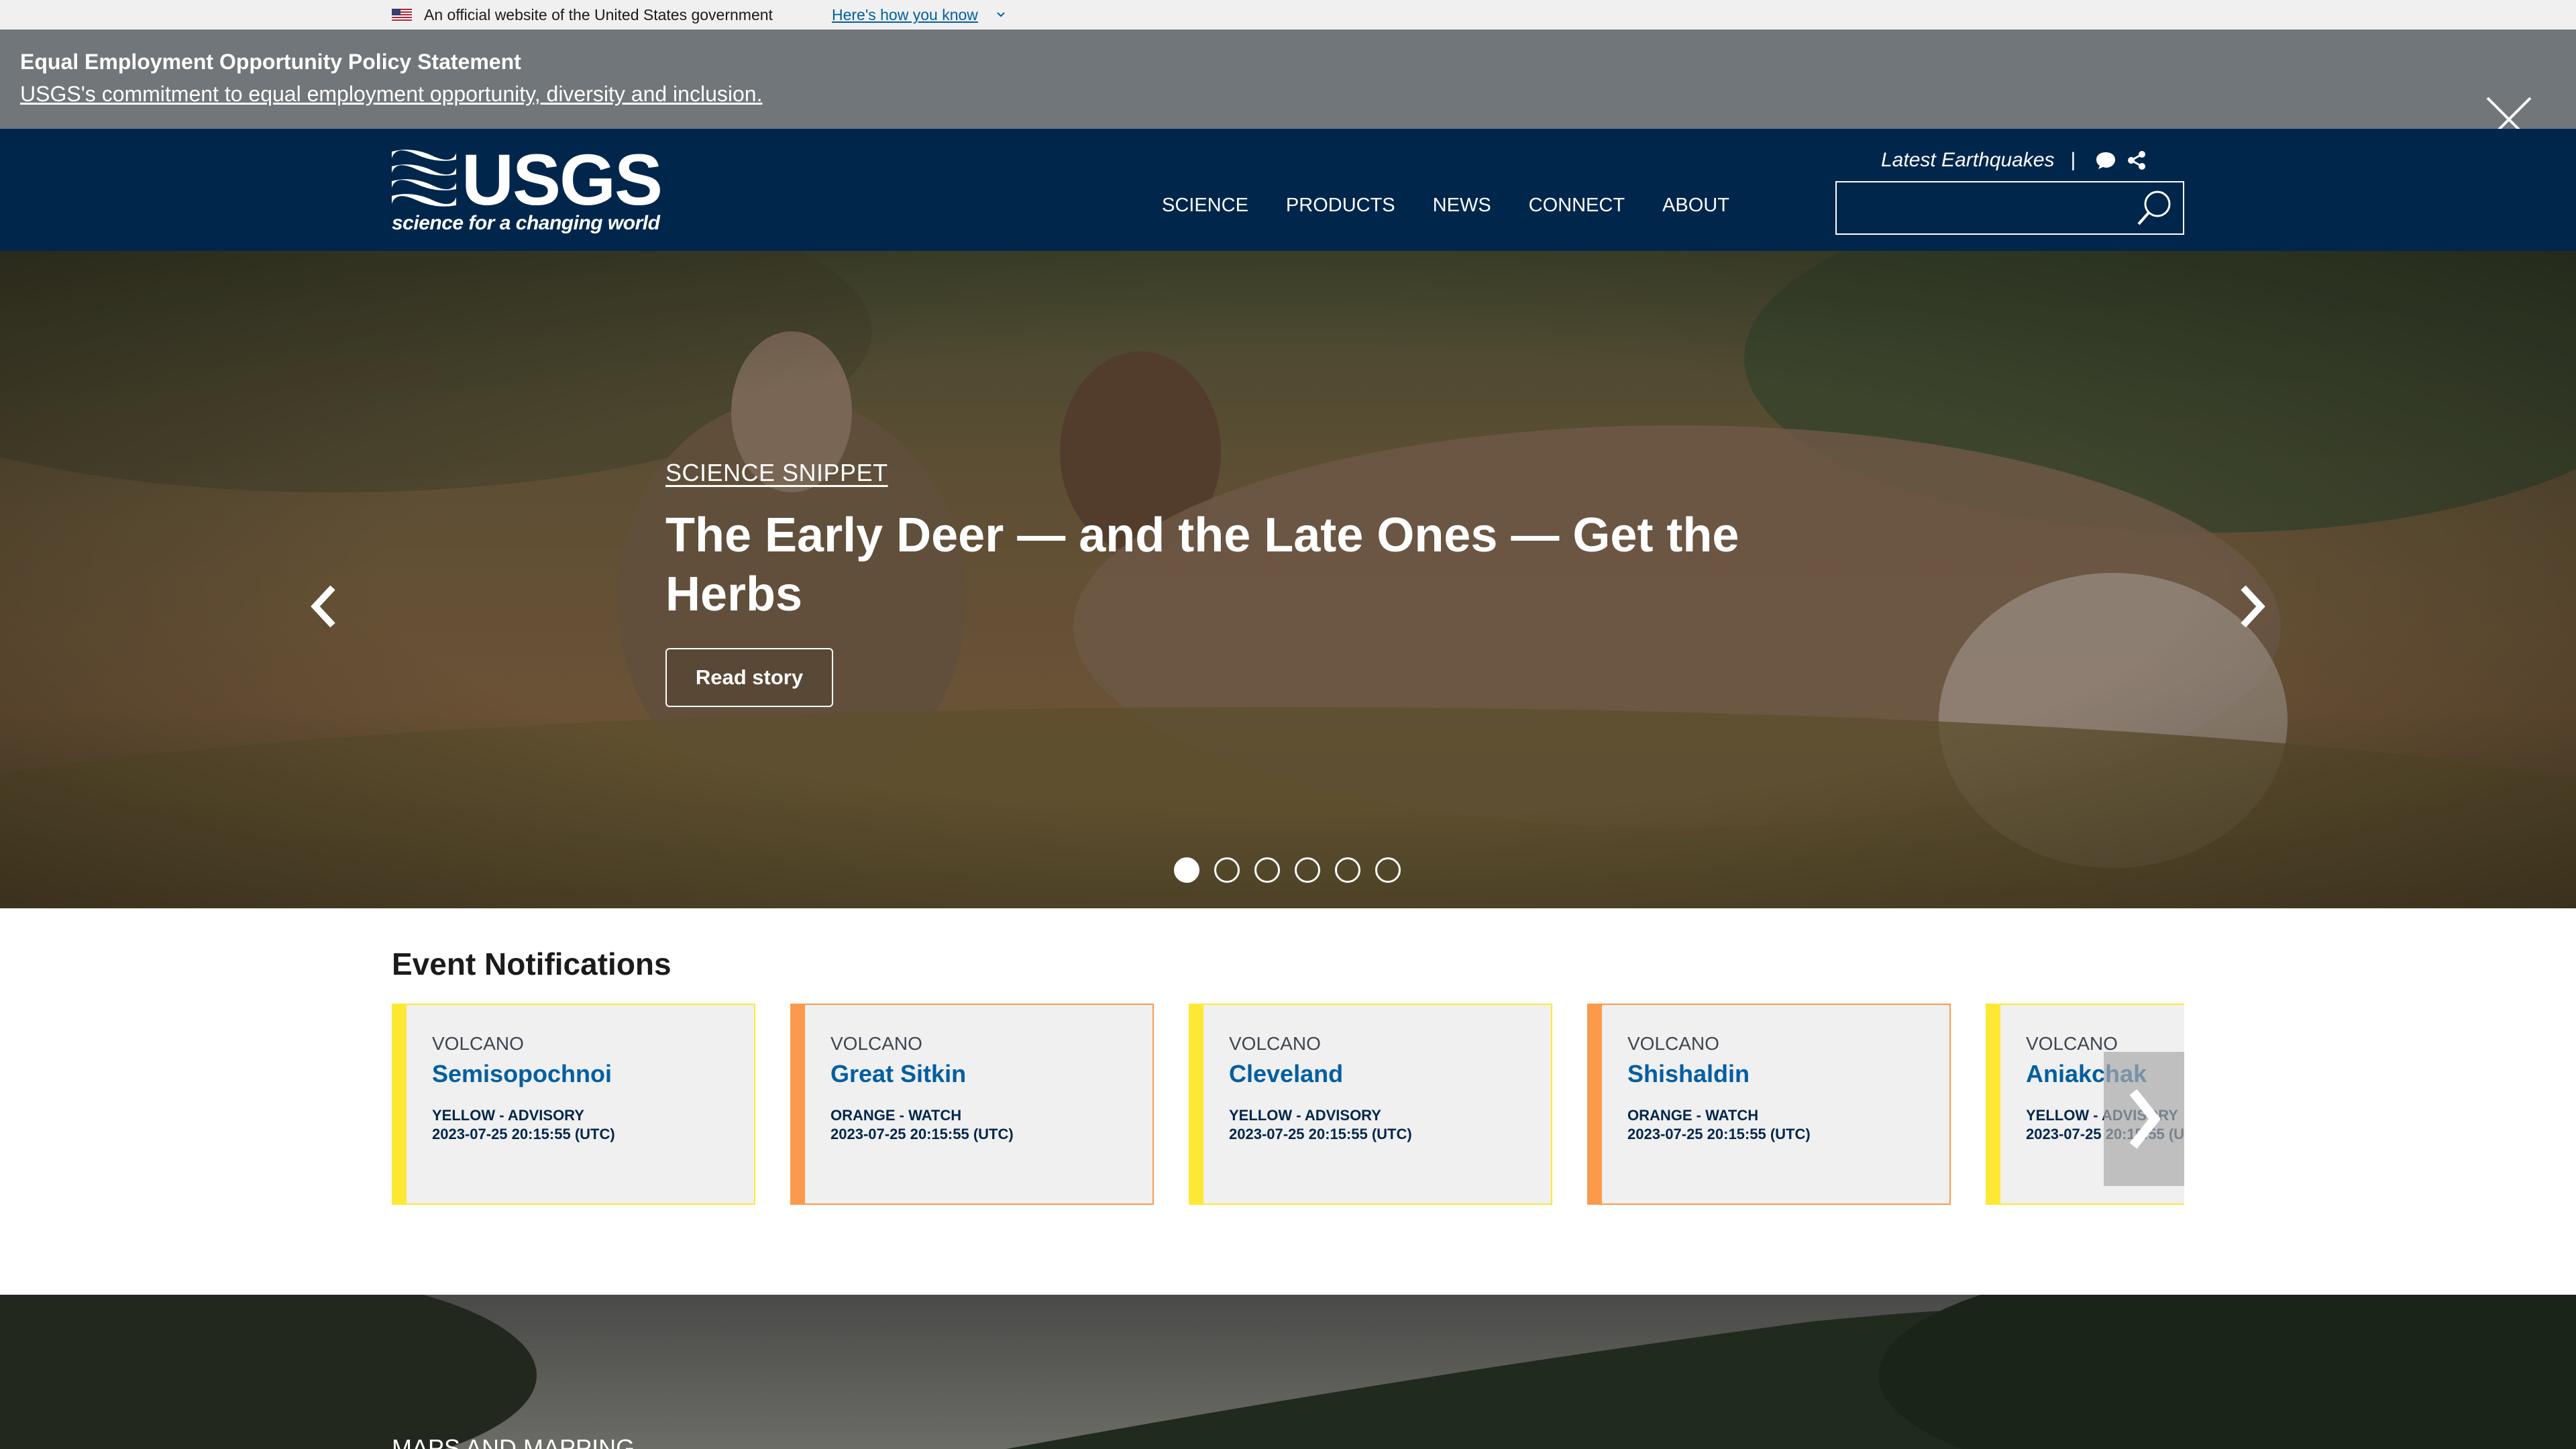 The image size is (2576, 1449). I want to click on search-box, so click(2009, 208).